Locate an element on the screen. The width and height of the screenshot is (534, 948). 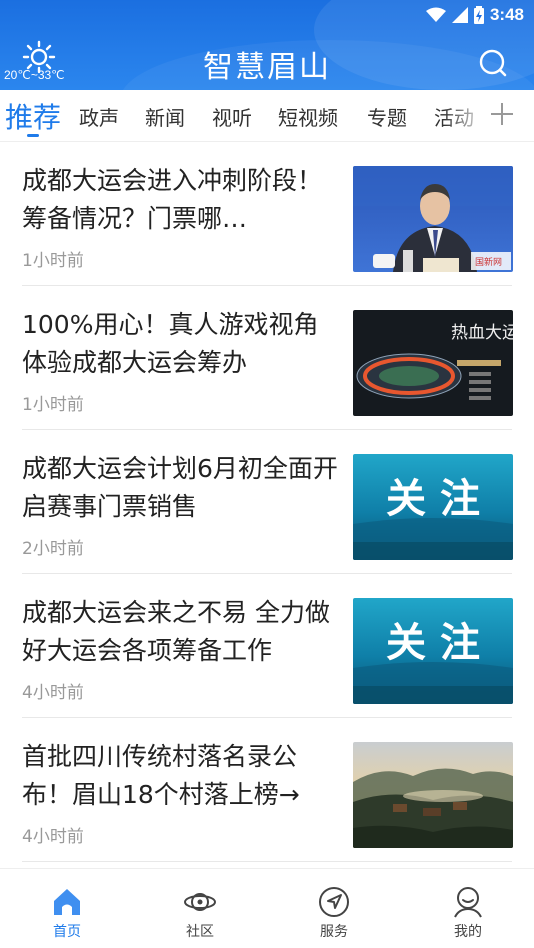
user-icon is located at coordinates (468, 902).